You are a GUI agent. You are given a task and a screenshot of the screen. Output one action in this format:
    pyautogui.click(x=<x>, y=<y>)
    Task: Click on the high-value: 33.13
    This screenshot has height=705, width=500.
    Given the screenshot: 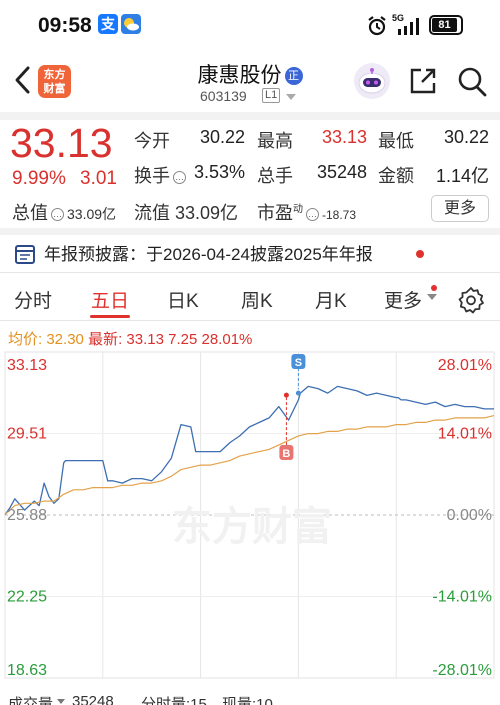 What is the action you would take?
    pyautogui.click(x=344, y=137)
    